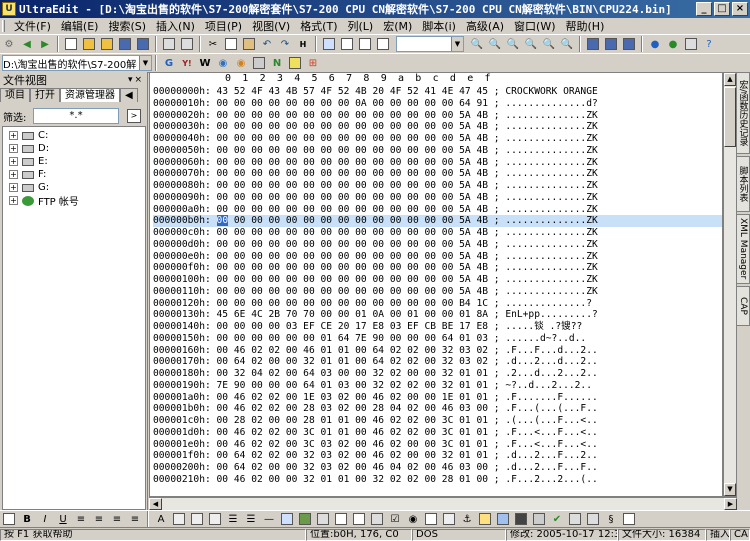 The height and width of the screenshot is (541, 750). What do you see at coordinates (74, 201) in the screenshot?
I see `tree-ftp-account: + FTP 帐号` at bounding box center [74, 201].